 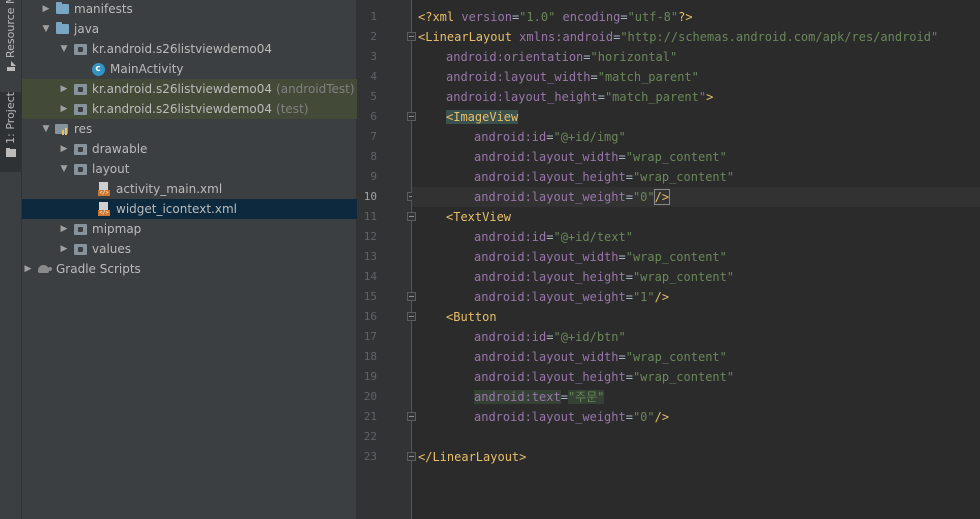 I want to click on xml-space, so click(x=558, y=17).